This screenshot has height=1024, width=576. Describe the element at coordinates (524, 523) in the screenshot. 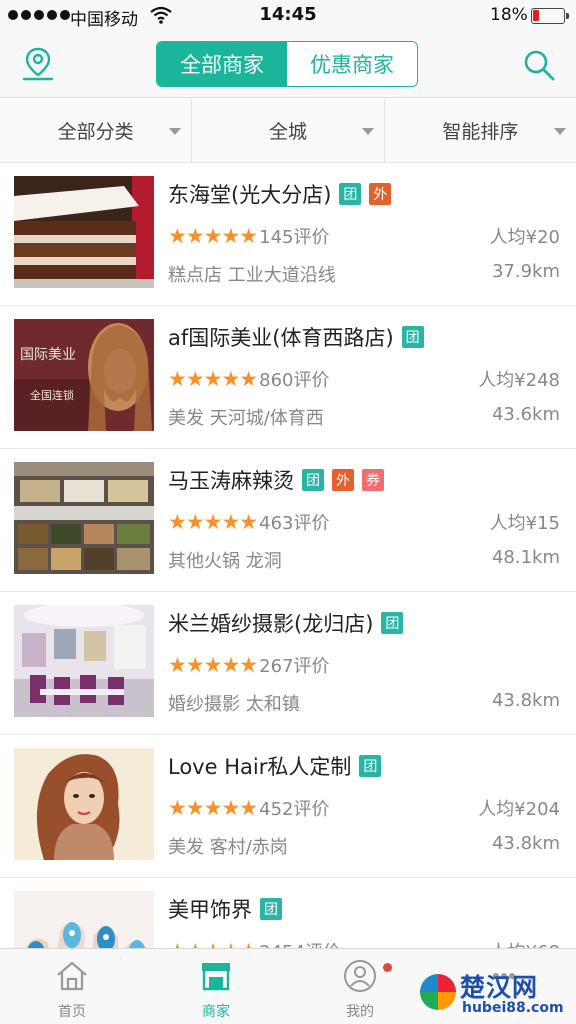

I see `average-price: 人均¥15` at that location.